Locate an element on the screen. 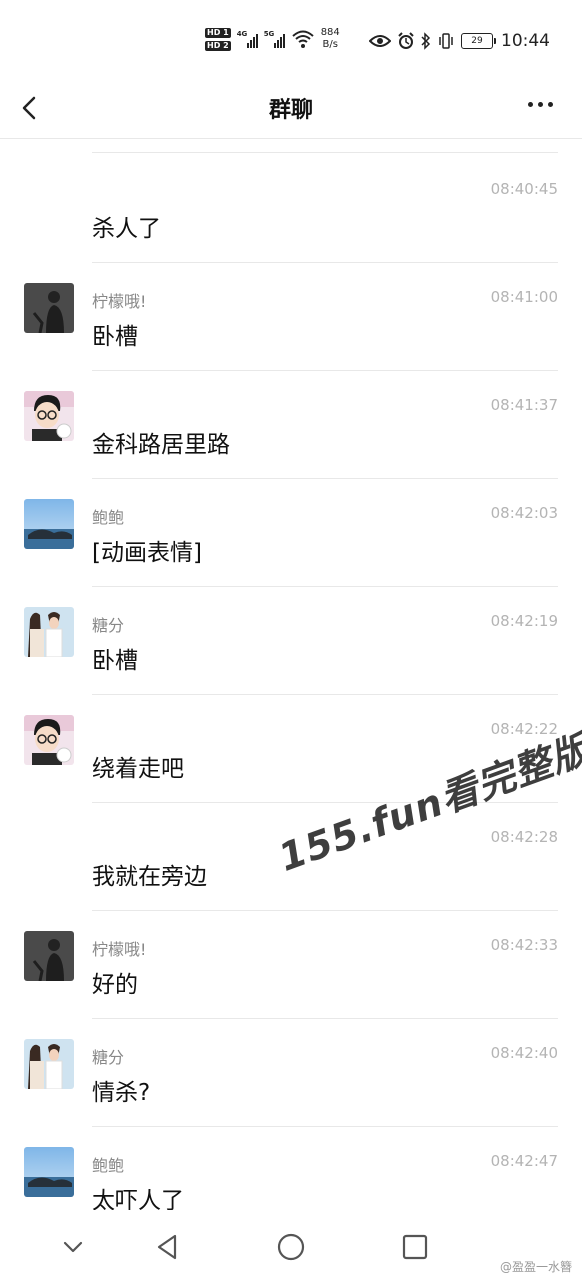  vibrate-icon is located at coordinates (446, 41).